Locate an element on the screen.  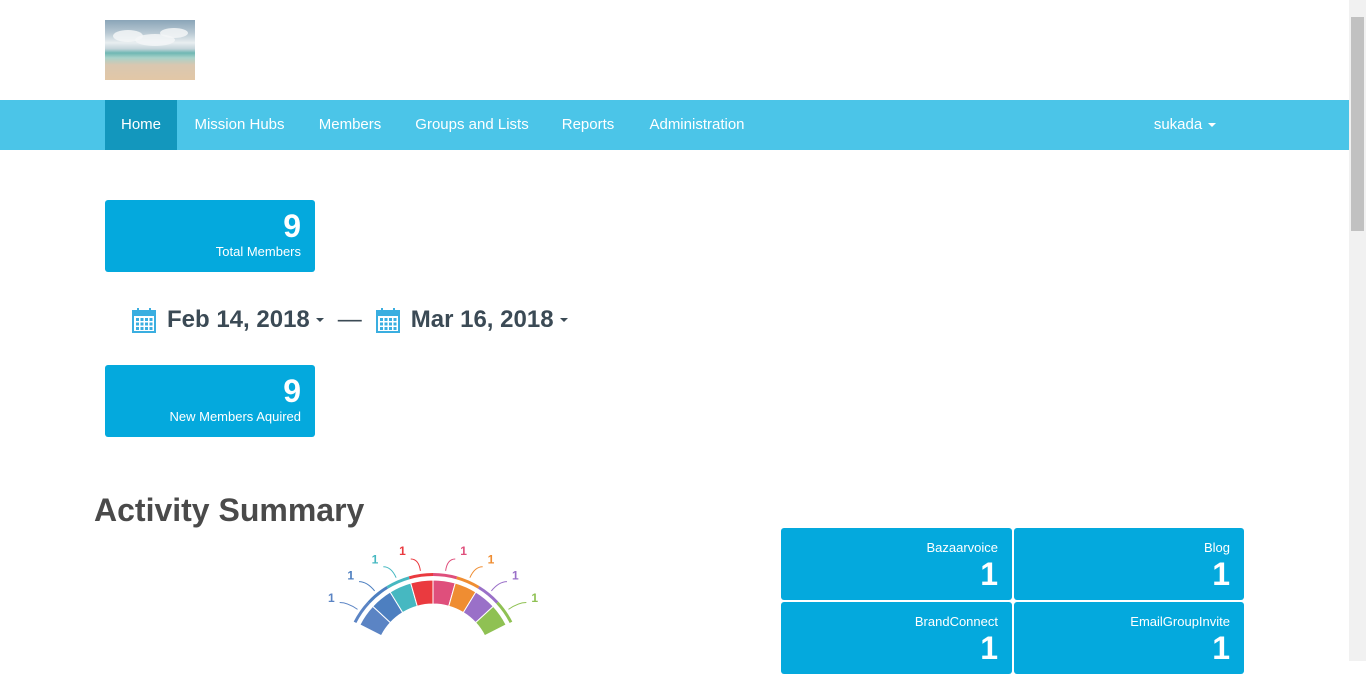
nav-members: Members is located at coordinates (350, 125).